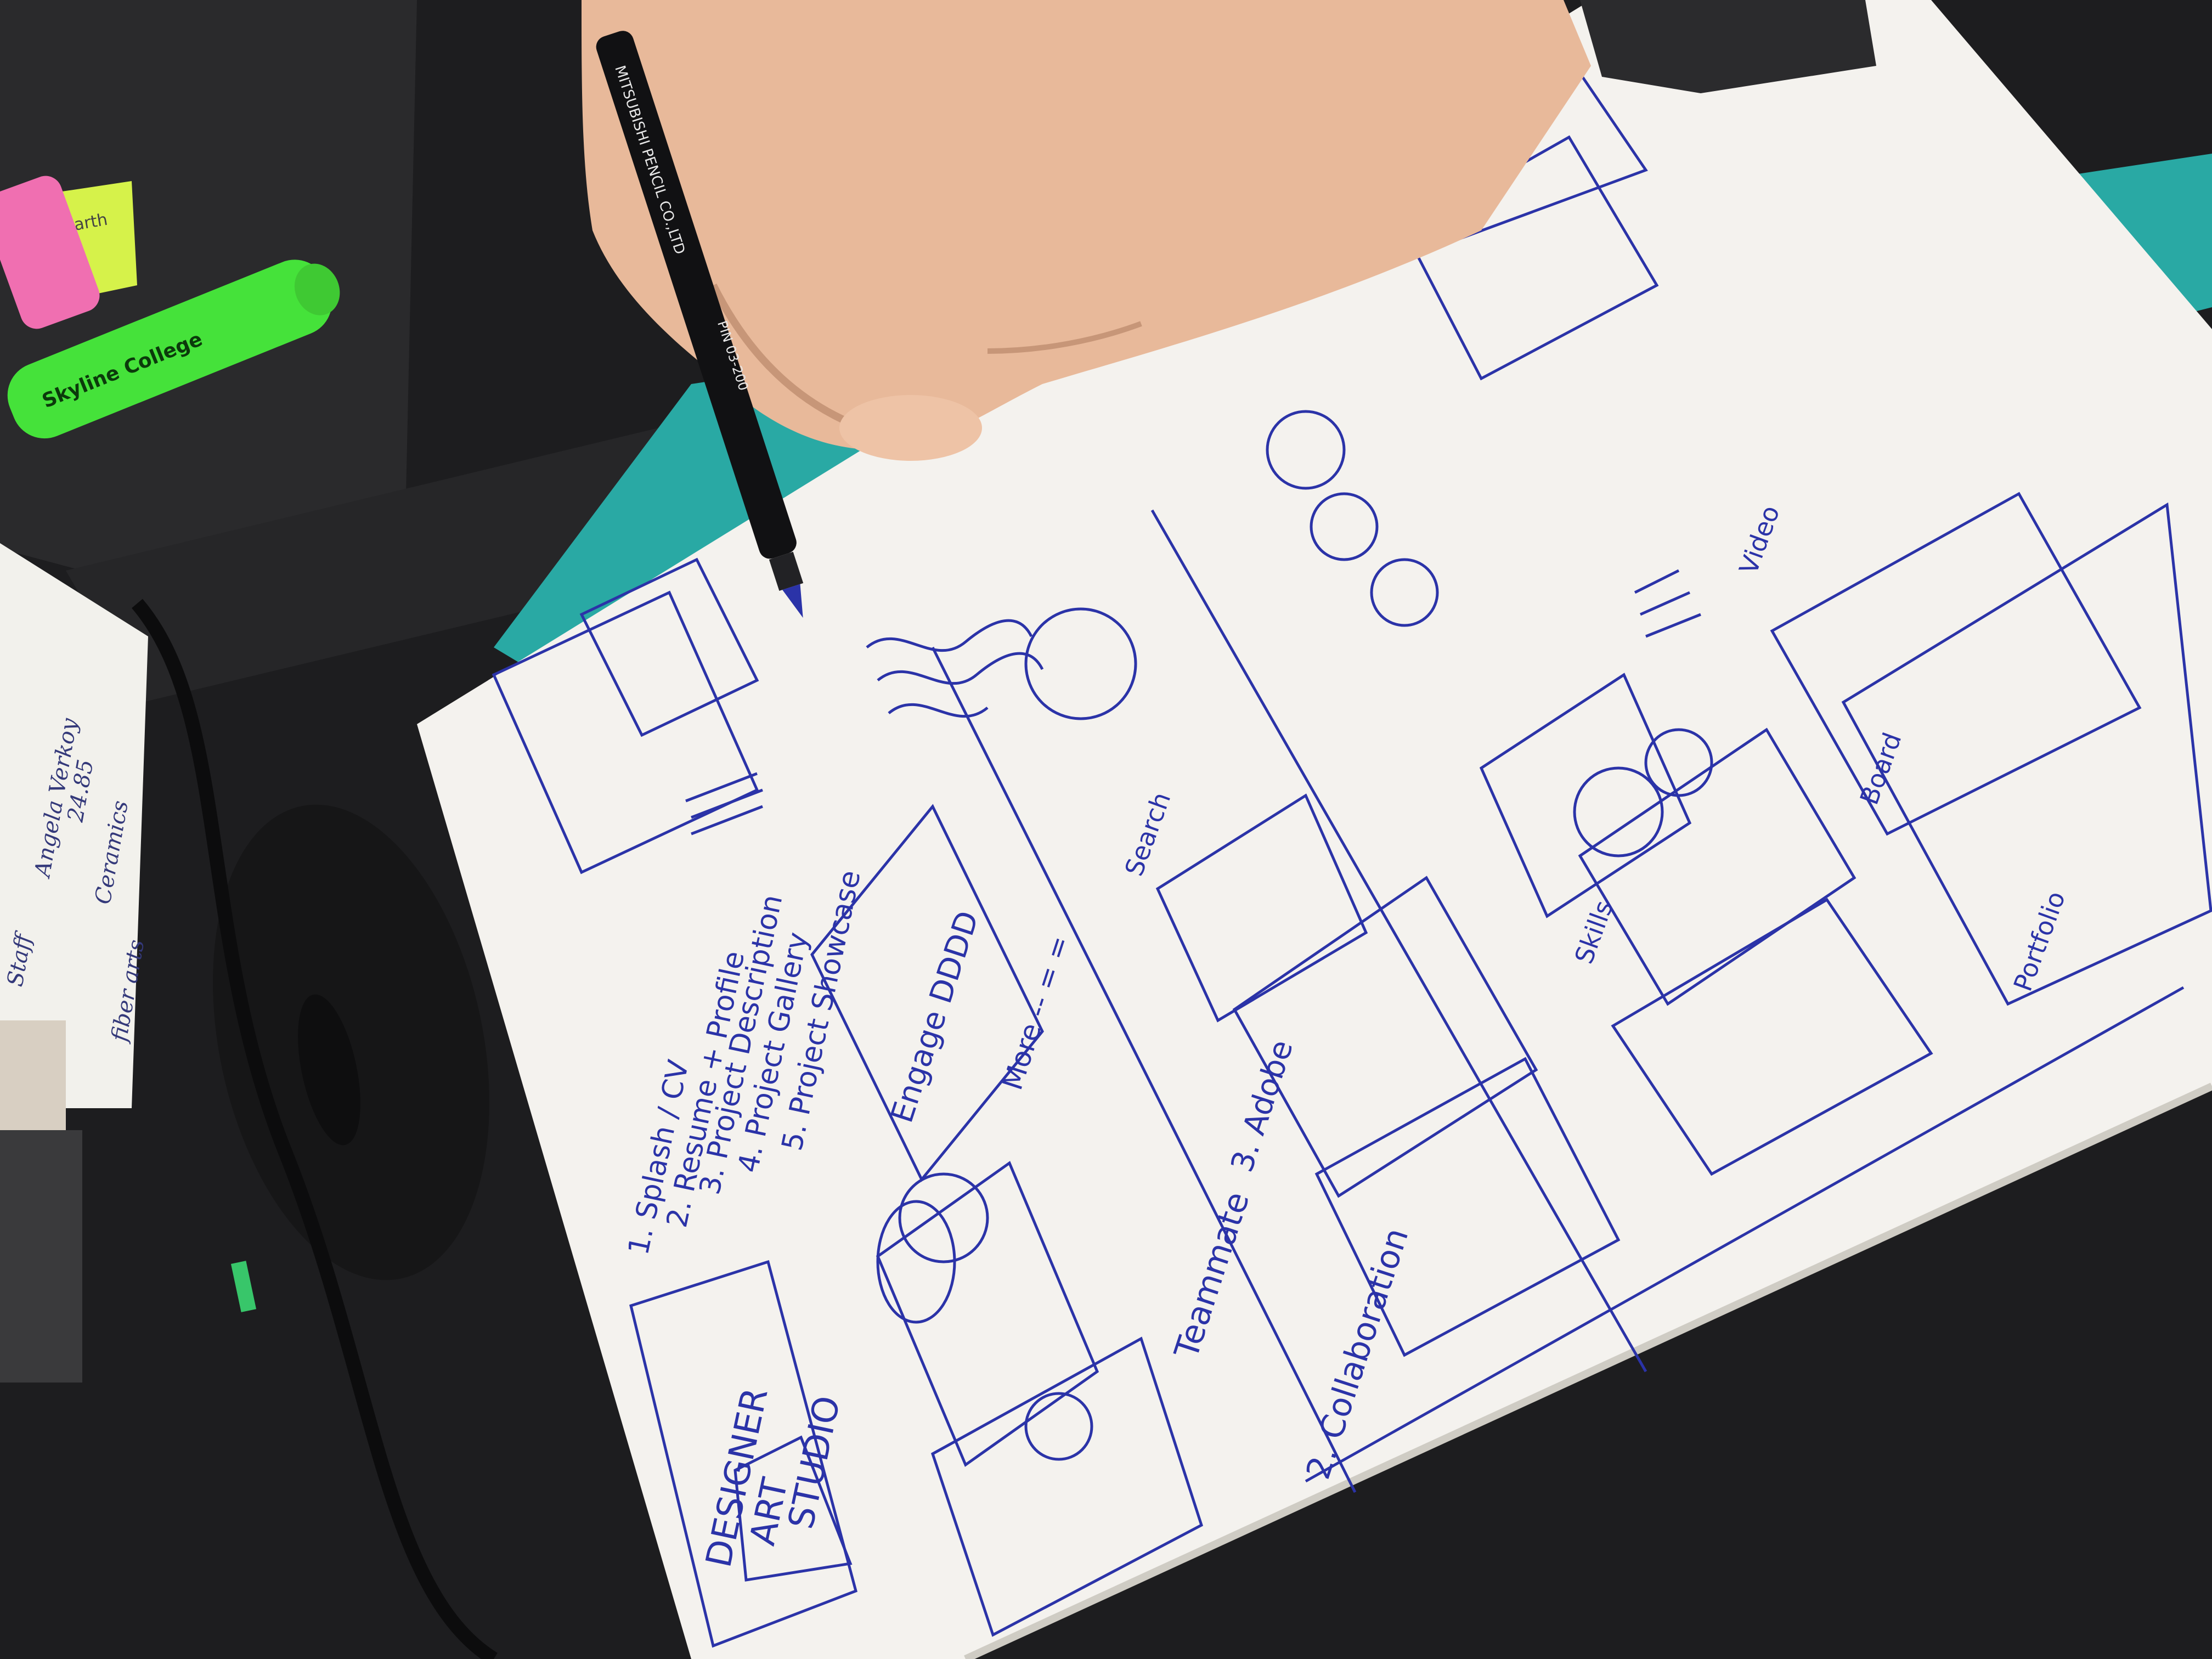 The image size is (2212, 1659). What do you see at coordinates (41, 1256) in the screenshot?
I see `notebook-cover` at bounding box center [41, 1256].